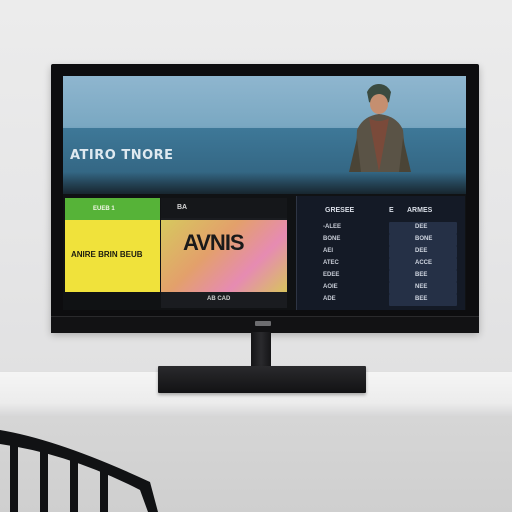 This screenshot has height=512, width=512. Describe the element at coordinates (330, 287) in the screenshot. I see `list-row-left: AOIE` at that location.